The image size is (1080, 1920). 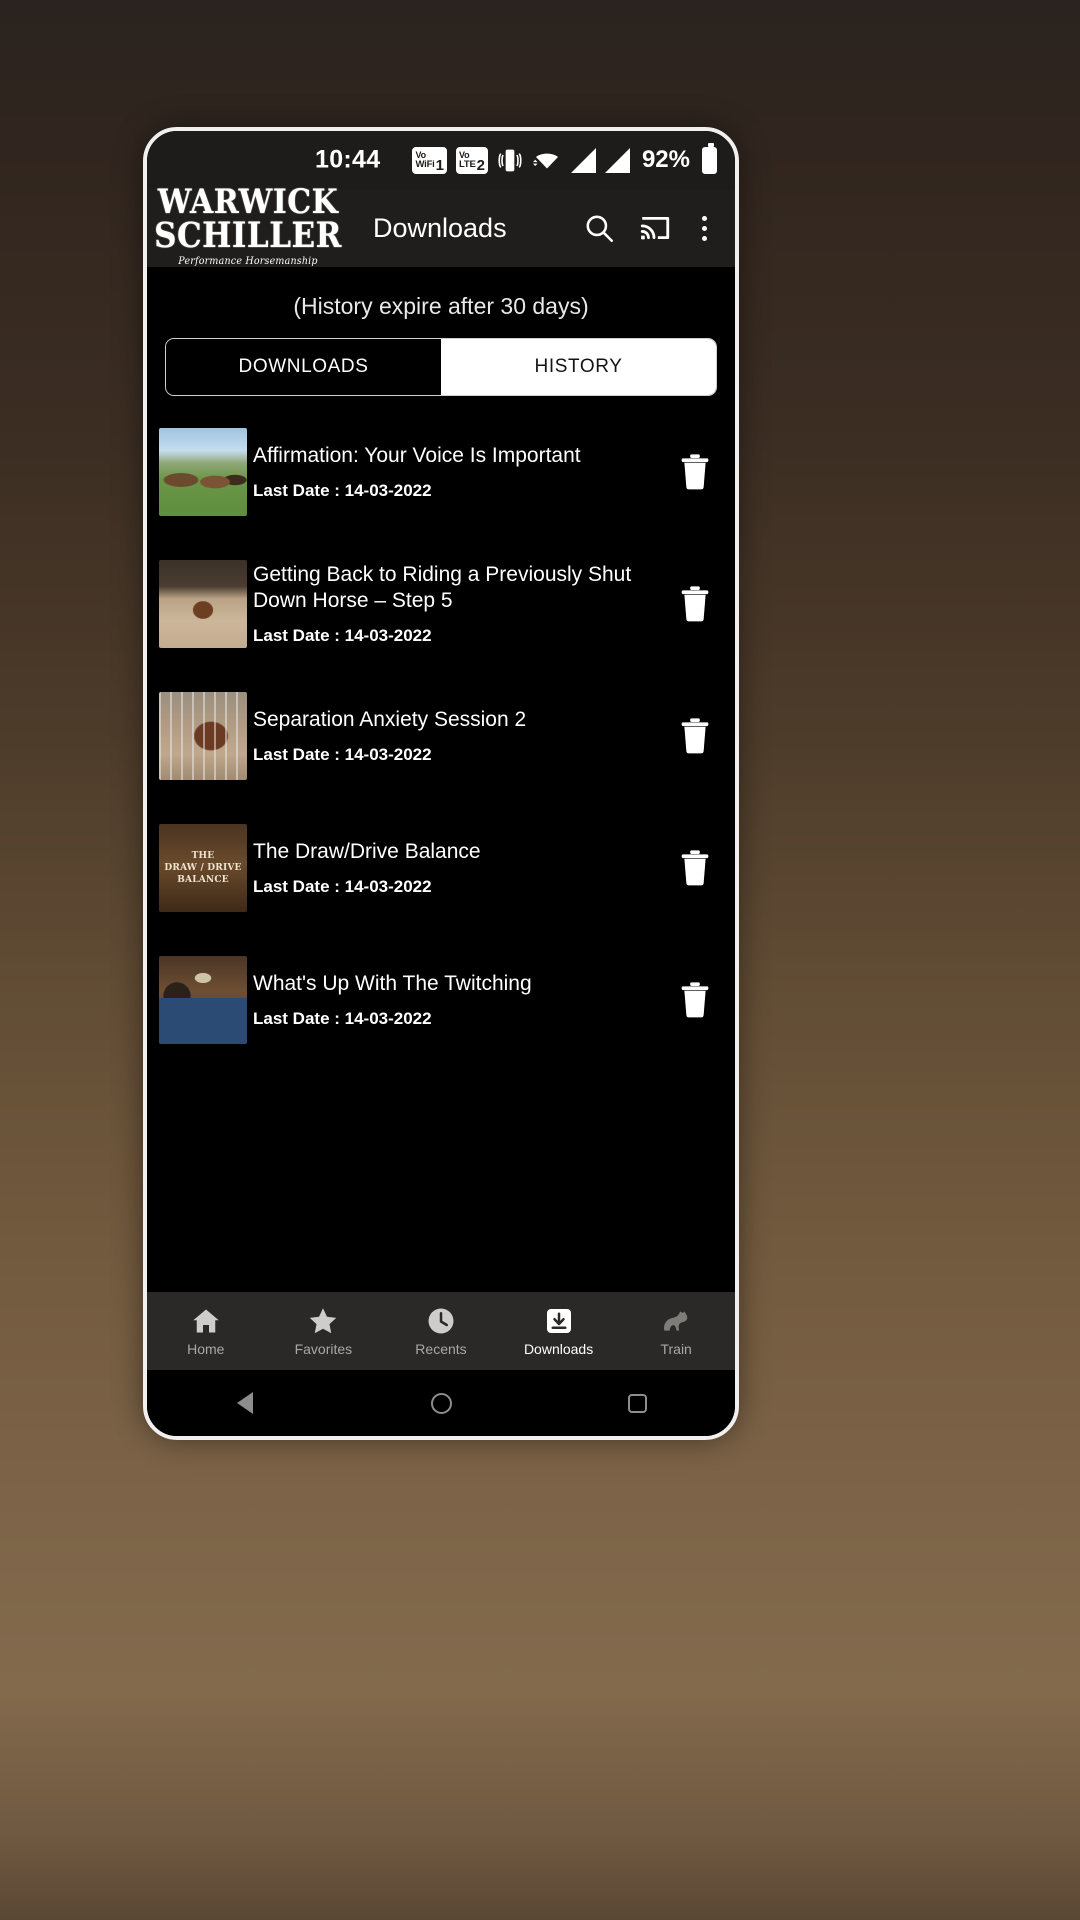 What do you see at coordinates (564, 158) in the screenshot?
I see `status-bar-icons: Vo WiFi 1 Vo LTE 2 92%` at bounding box center [564, 158].